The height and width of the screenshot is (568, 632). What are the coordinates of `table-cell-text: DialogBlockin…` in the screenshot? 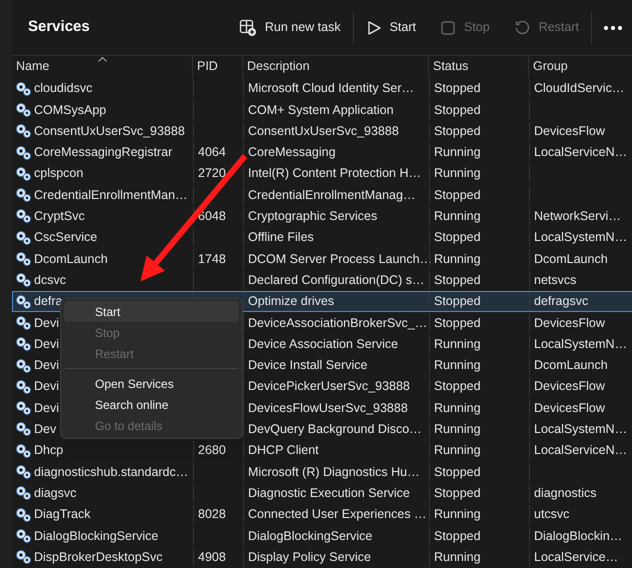 It's located at (578, 536).